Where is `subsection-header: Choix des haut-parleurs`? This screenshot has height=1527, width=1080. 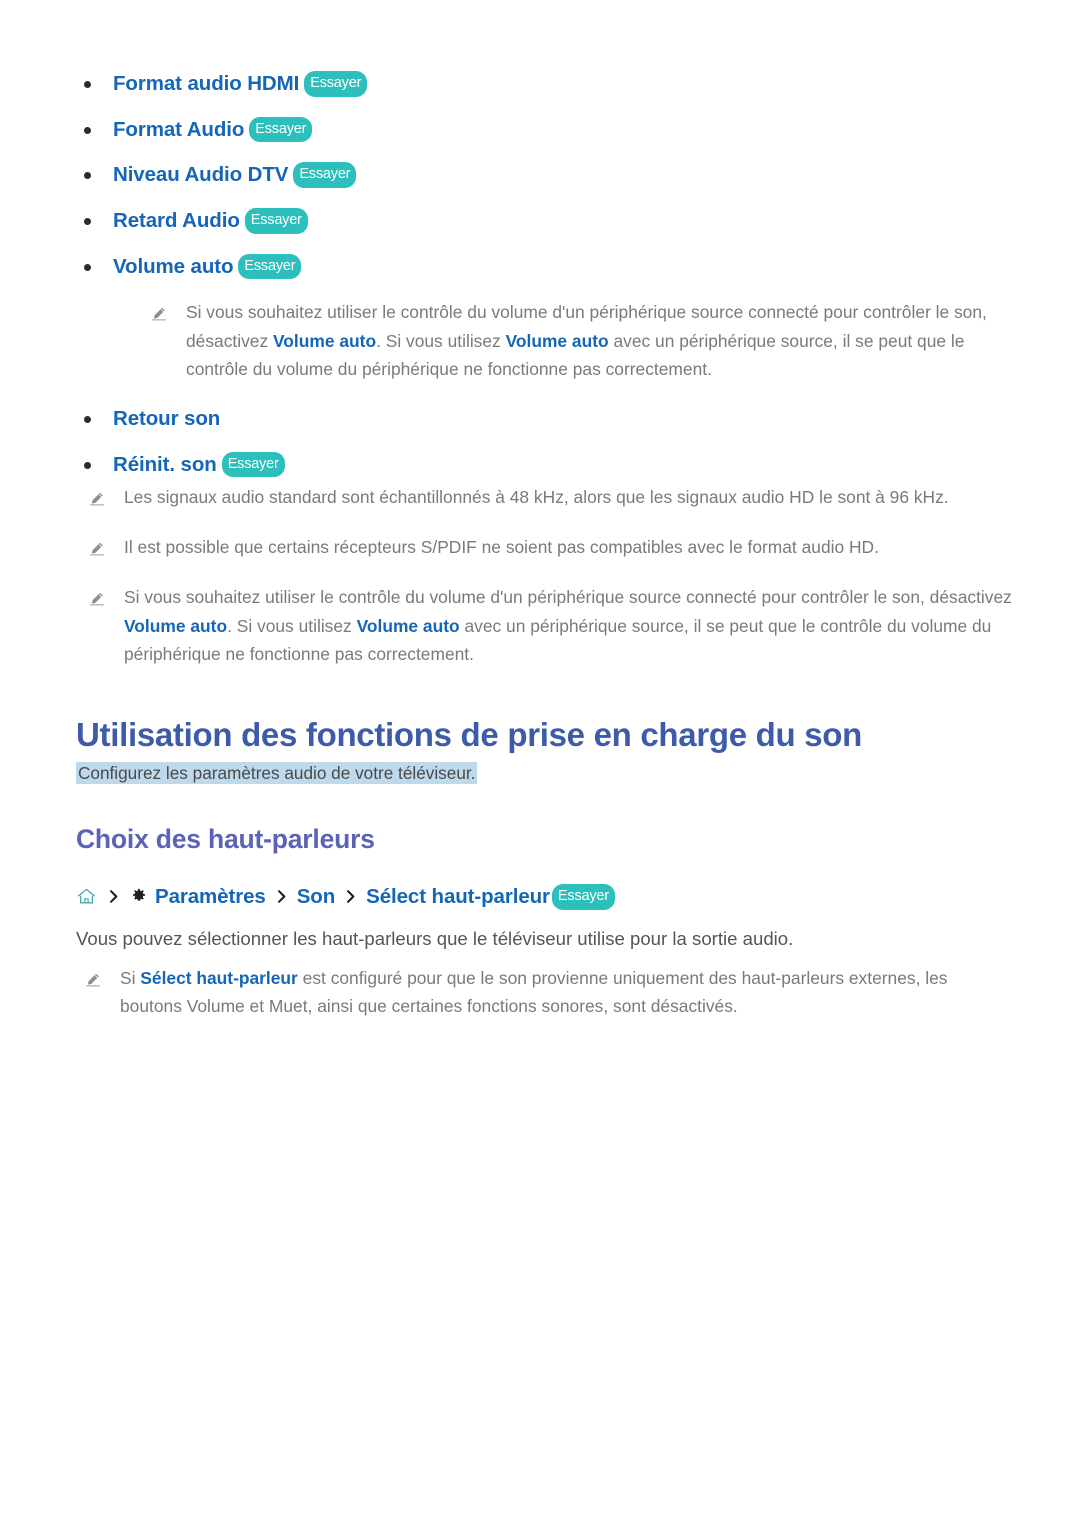 subsection-header: Choix des haut-parleurs is located at coordinates (225, 839).